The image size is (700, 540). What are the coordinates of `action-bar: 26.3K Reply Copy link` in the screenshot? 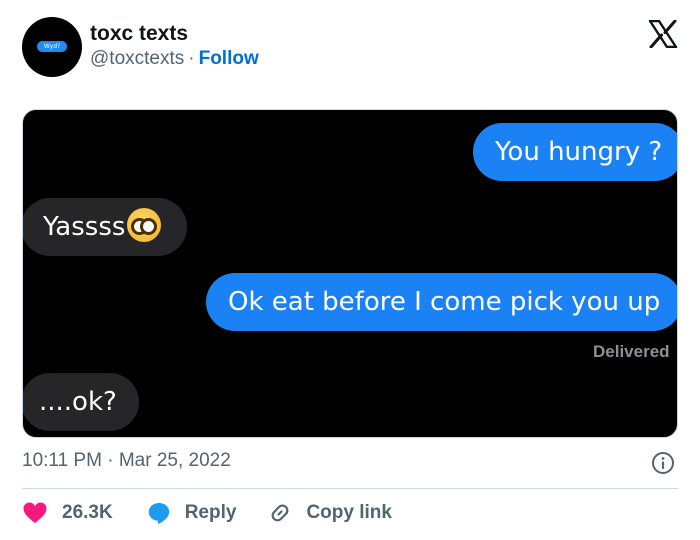 It's located at (207, 513).